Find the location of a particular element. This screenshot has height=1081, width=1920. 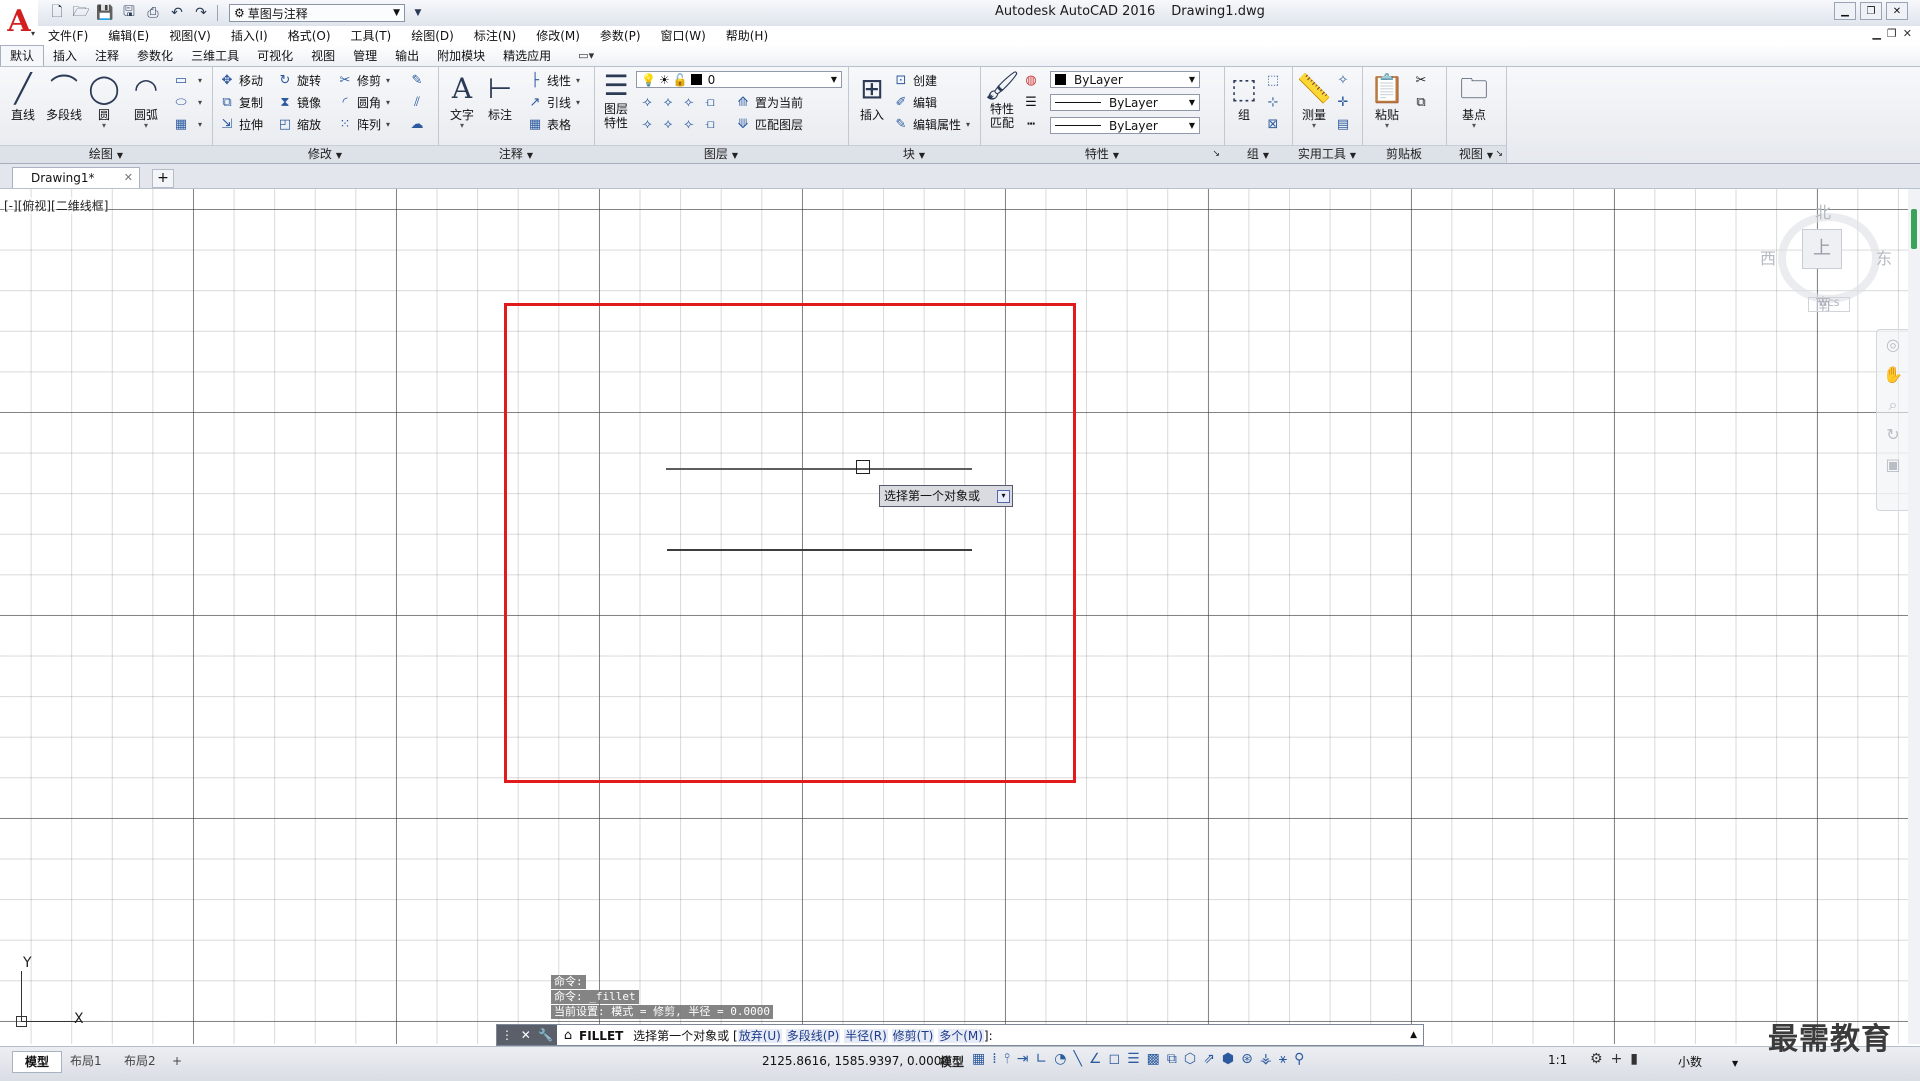

menu-draw: 绘图(D) is located at coordinates (432, 35).